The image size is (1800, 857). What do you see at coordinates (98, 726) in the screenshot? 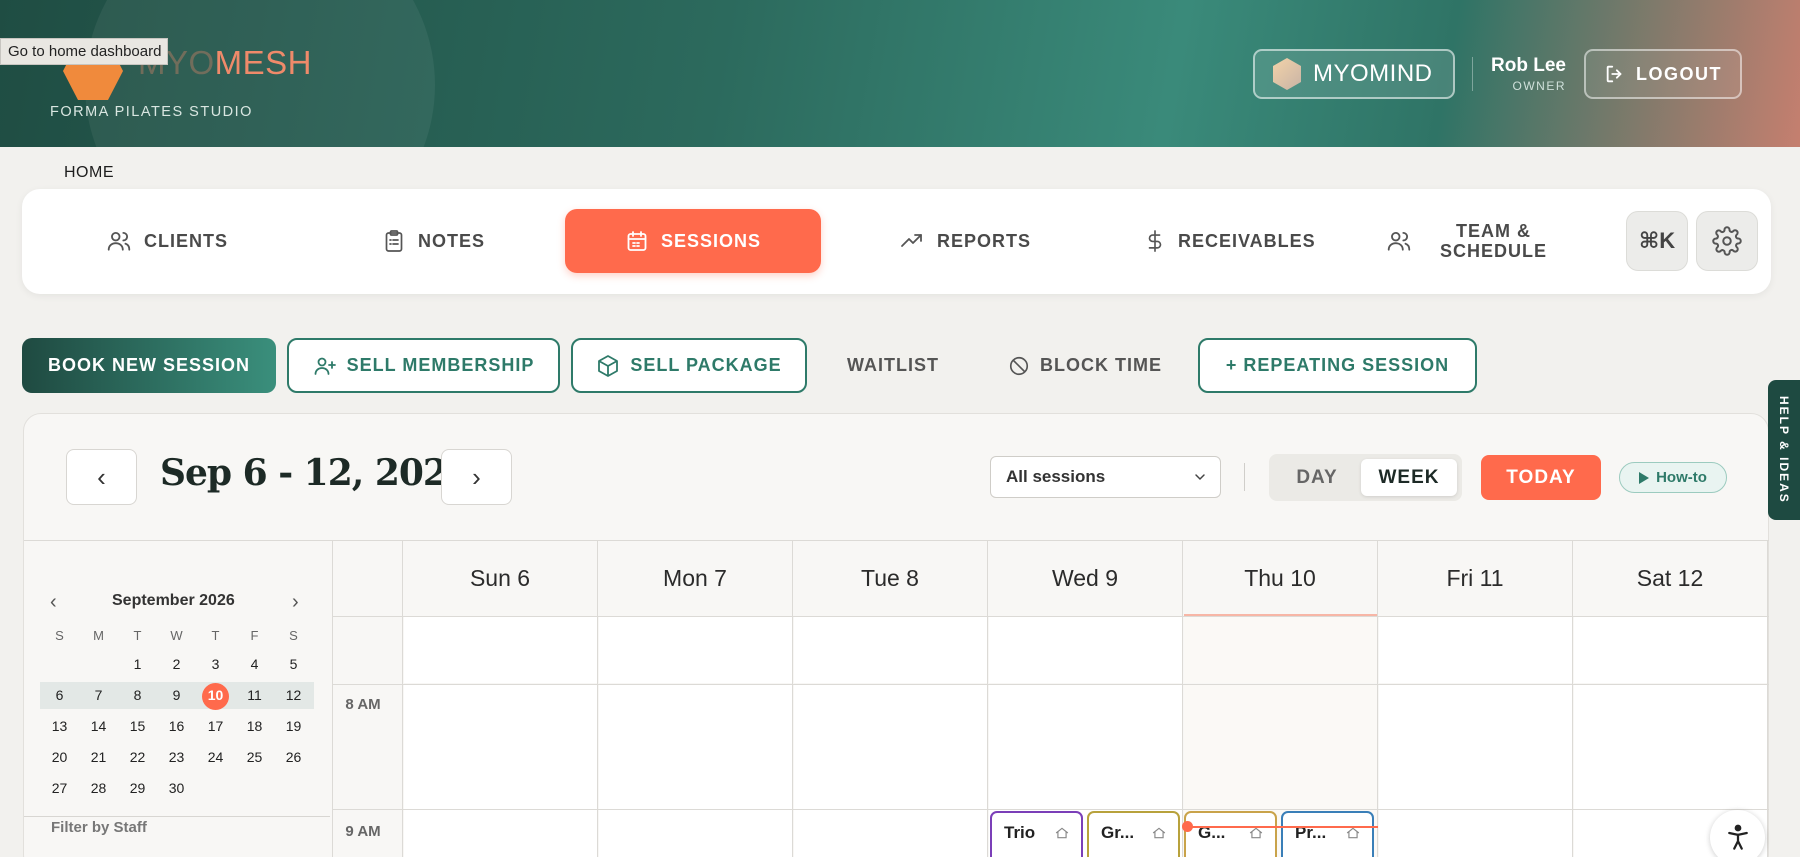
I see `mini-cal-day: 14` at bounding box center [98, 726].